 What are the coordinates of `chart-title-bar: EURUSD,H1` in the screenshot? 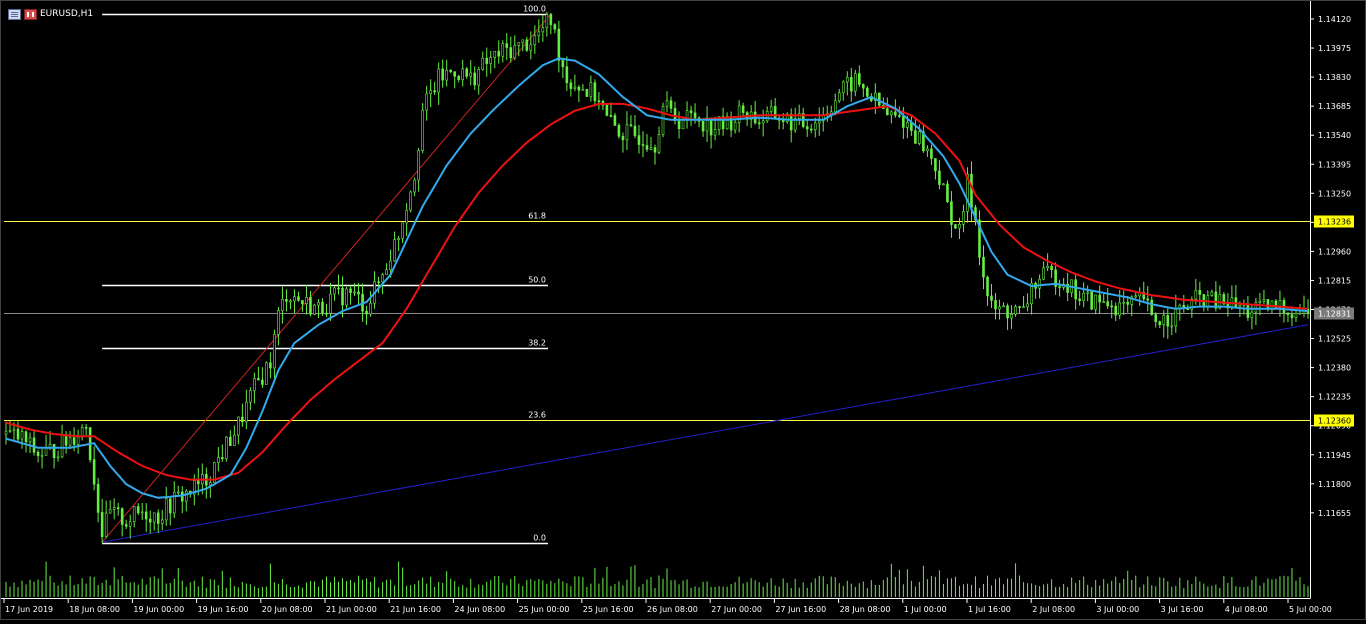 It's located at (50, 14).